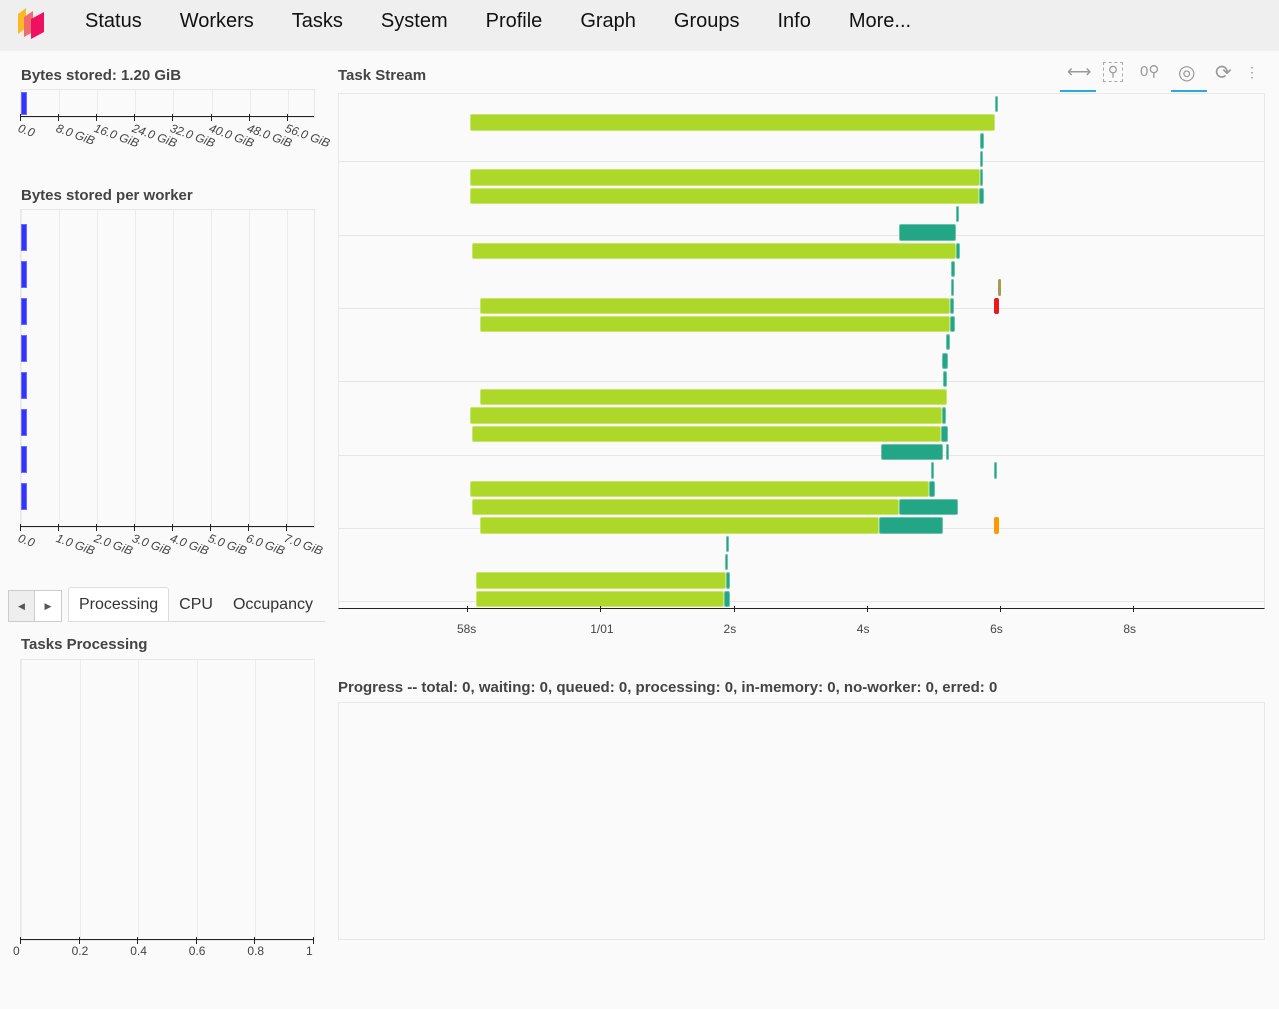 This screenshot has height=1009, width=1279. I want to click on tick-label: 8.0 GiB, so click(75, 134).